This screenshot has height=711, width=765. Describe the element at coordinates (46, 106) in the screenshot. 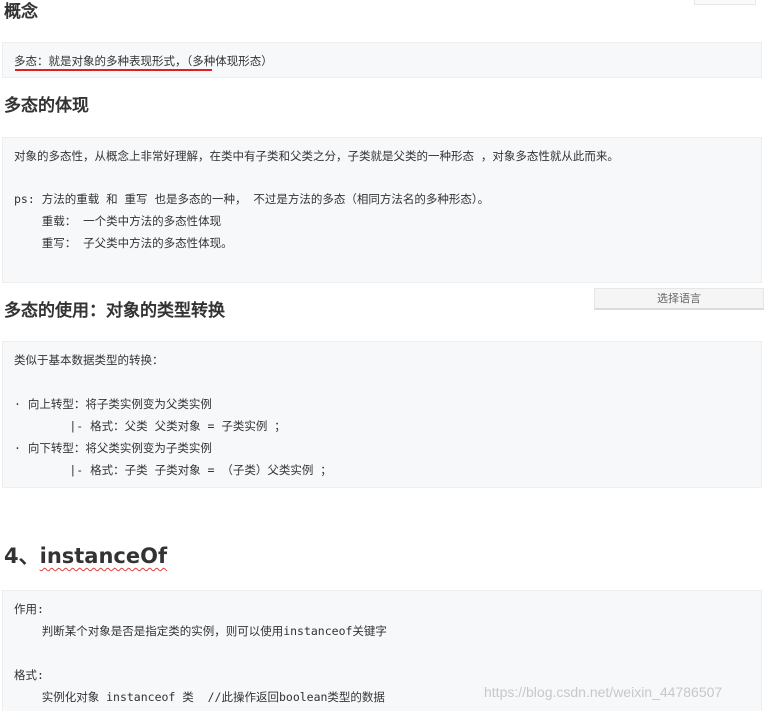

I see `heading-embodiment: 多态的体现` at that location.